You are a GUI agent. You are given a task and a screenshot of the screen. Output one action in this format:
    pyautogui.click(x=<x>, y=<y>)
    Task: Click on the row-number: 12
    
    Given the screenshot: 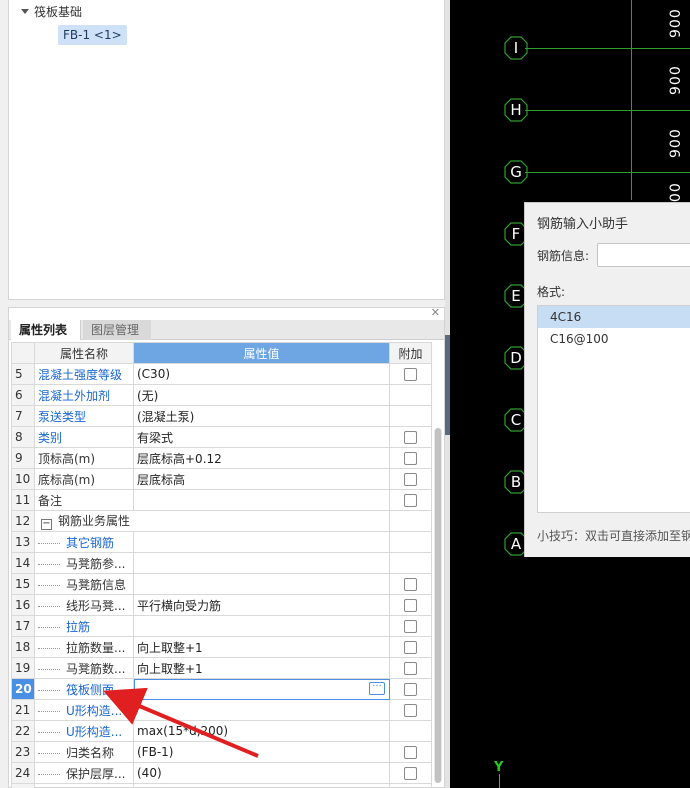 What is the action you would take?
    pyautogui.click(x=23, y=521)
    